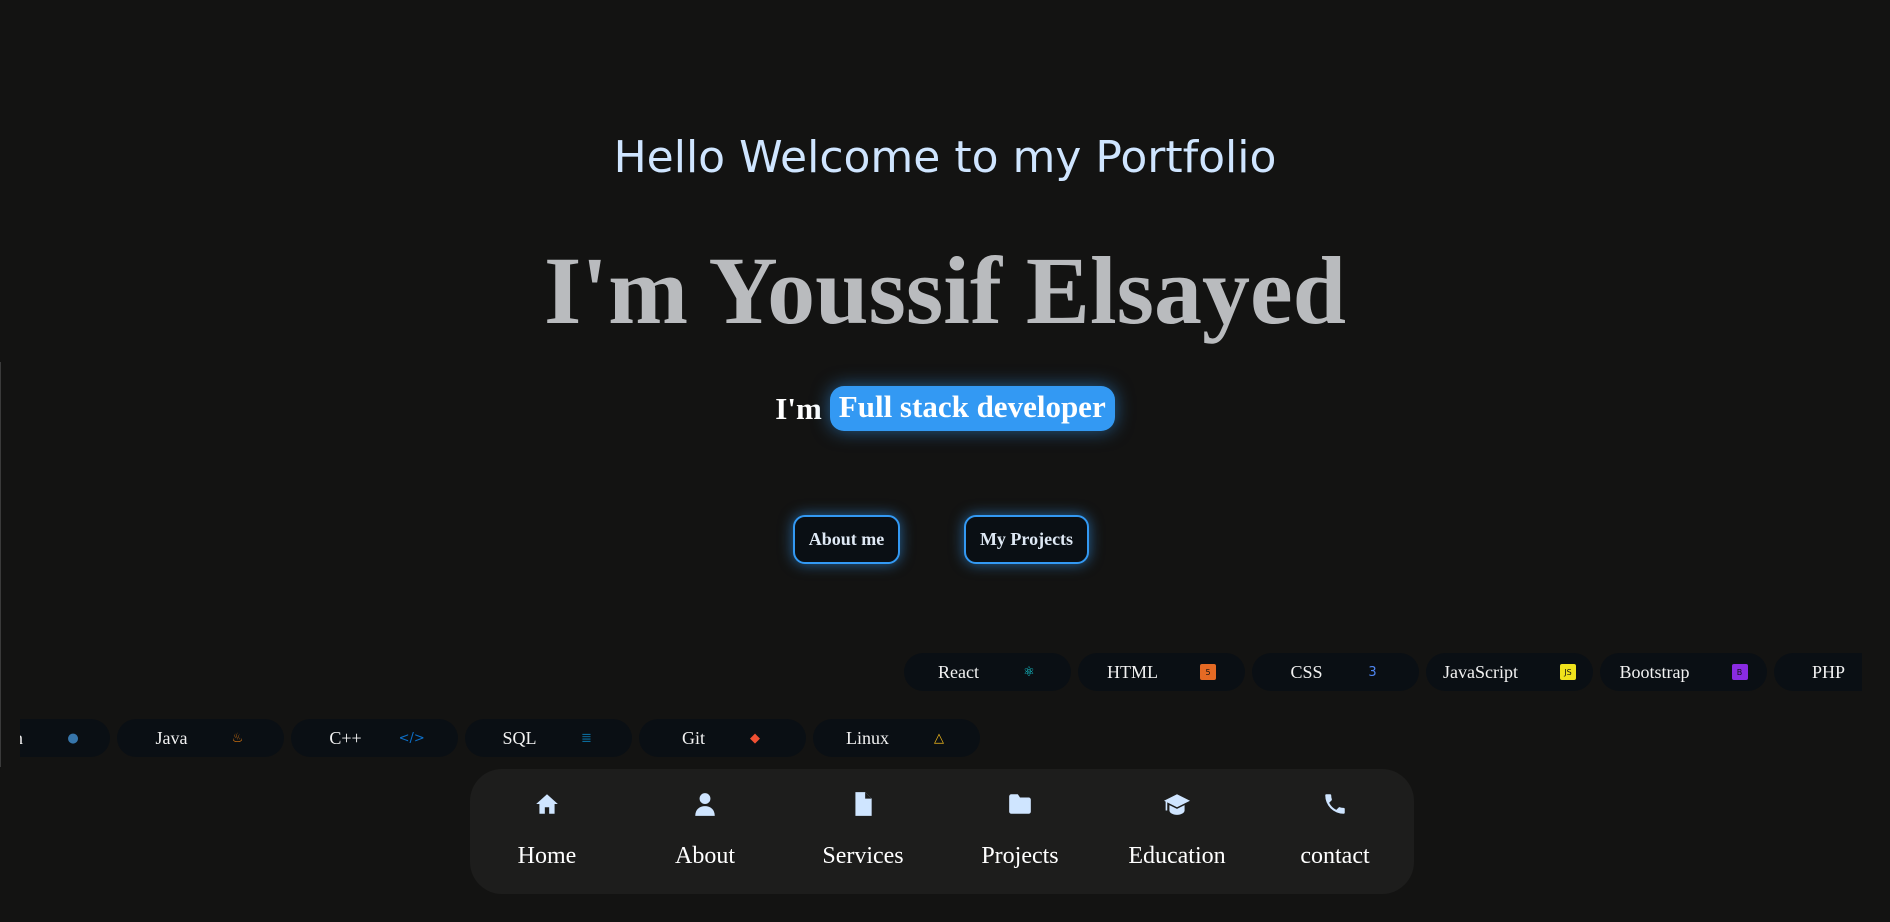 The height and width of the screenshot is (922, 1890). I want to click on java-icon: ♨, so click(237, 738).